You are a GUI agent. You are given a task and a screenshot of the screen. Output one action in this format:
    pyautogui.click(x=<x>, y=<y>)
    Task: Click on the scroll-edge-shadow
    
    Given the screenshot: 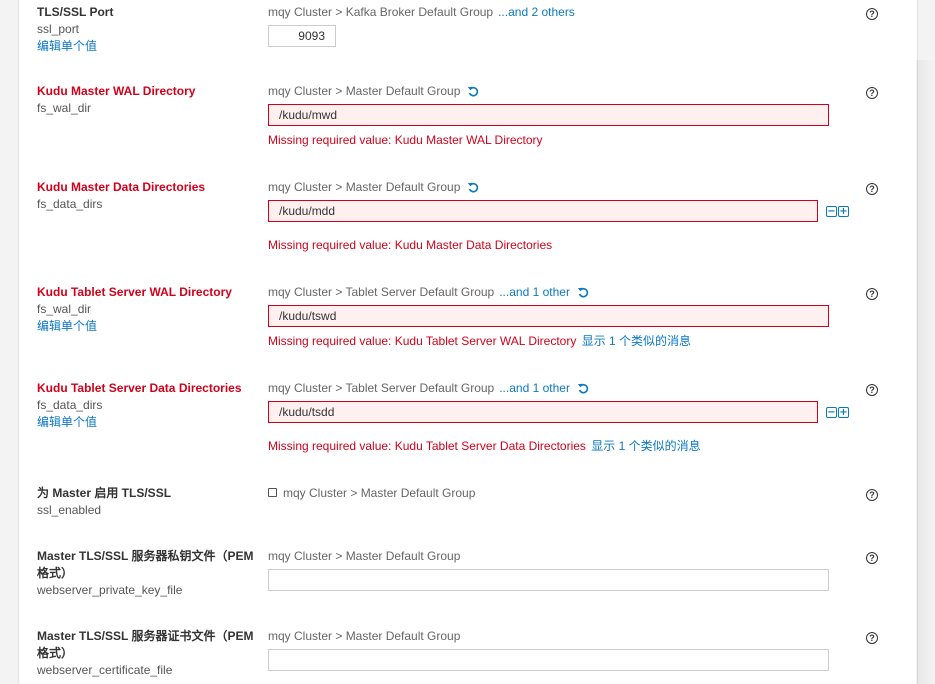 What is the action you would take?
    pyautogui.click(x=925, y=372)
    